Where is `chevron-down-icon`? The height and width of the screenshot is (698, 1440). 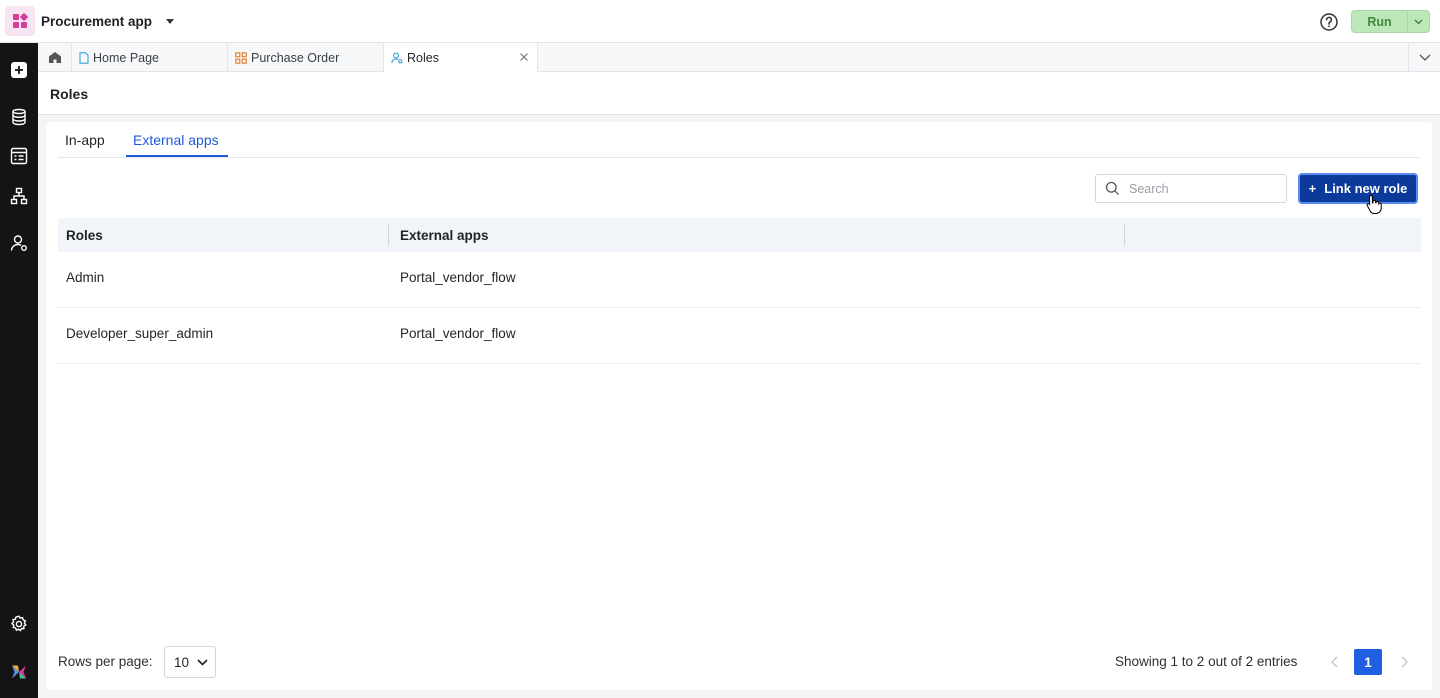 chevron-down-icon is located at coordinates (202, 662).